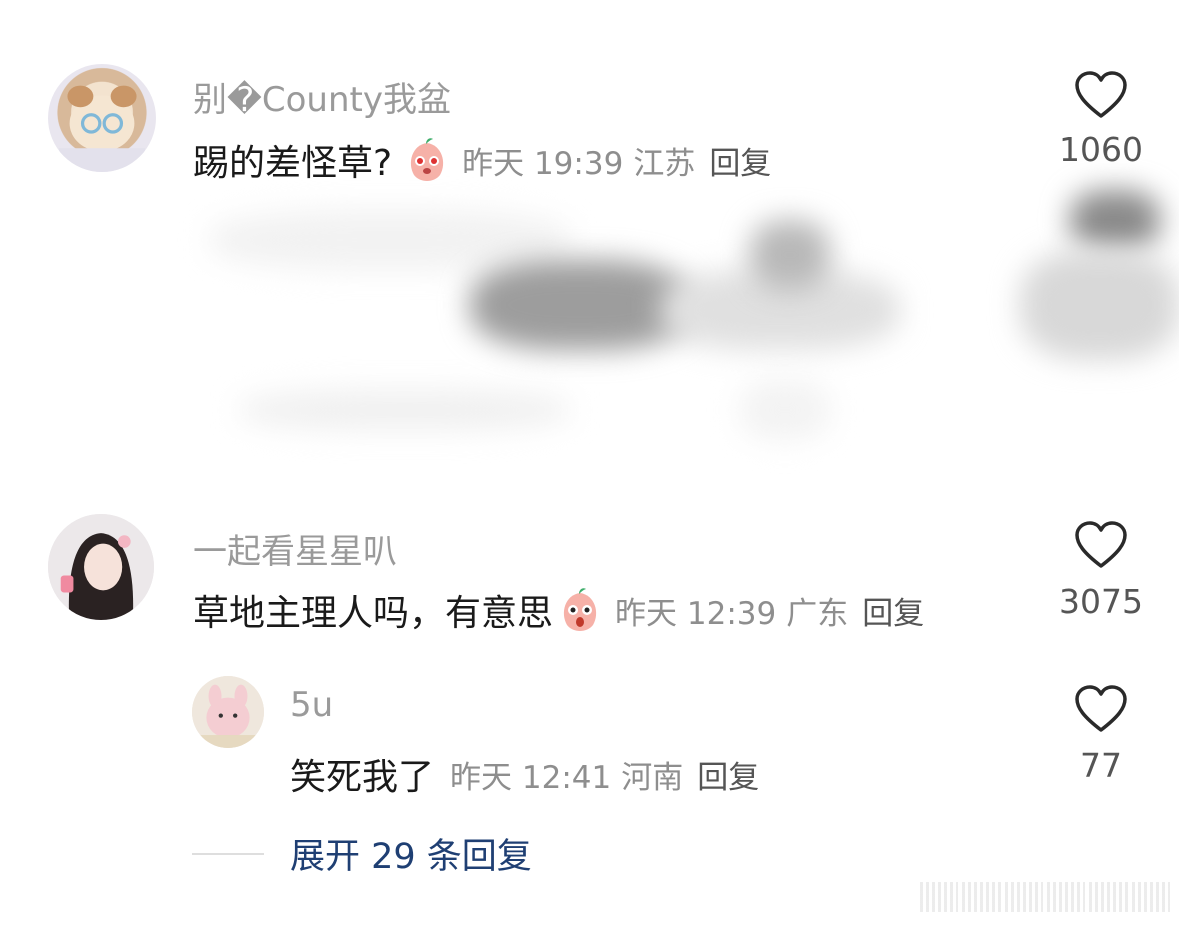  Describe the element at coordinates (817, 613) in the screenshot. I see `comment-location: 广东` at that location.